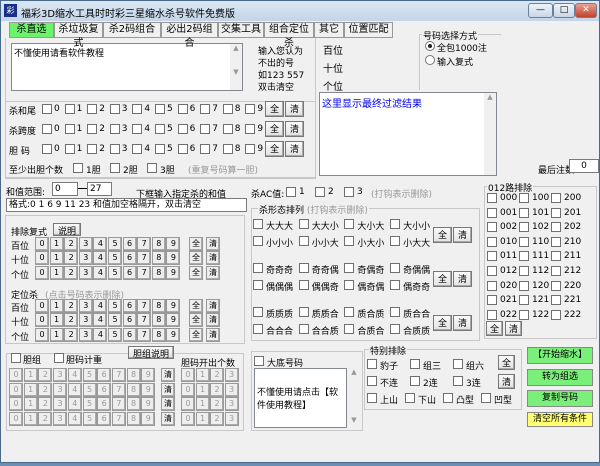 Image resolution: width=600 pixels, height=466 pixels. What do you see at coordinates (56, 334) in the screenshot?
I see `number-button: 1` at bounding box center [56, 334].